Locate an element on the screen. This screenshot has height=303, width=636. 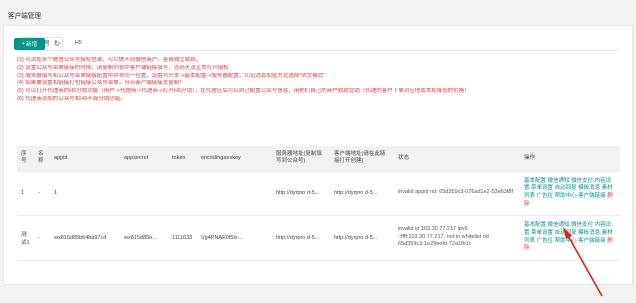
plus-icon: + is located at coordinates (23, 44).